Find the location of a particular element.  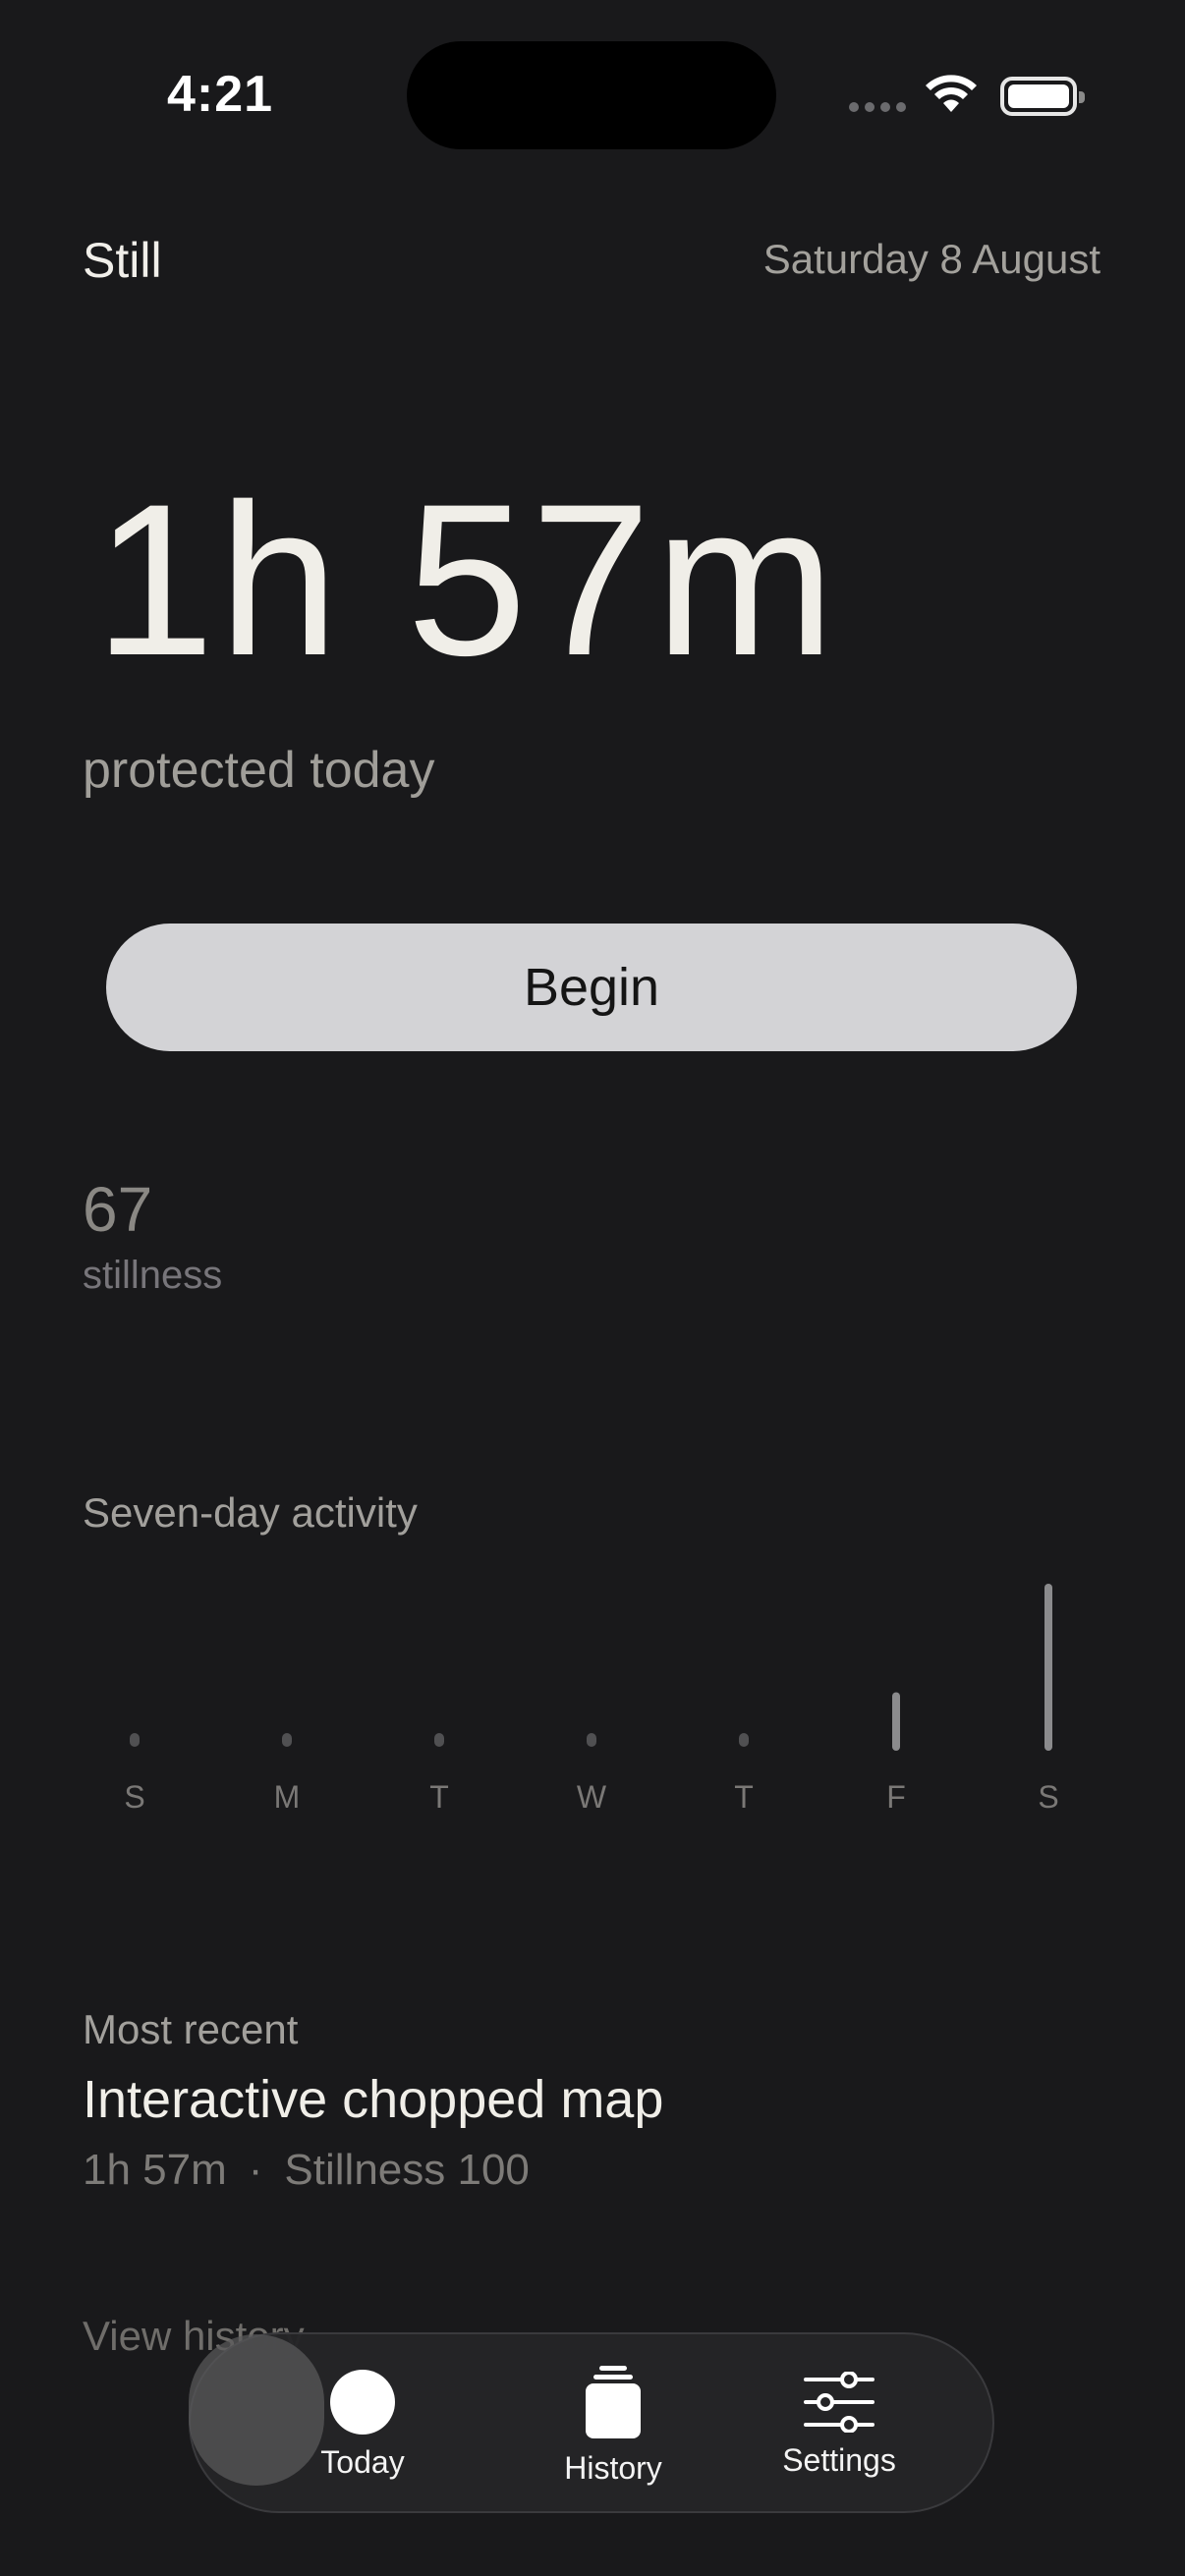

tab-settings: Settings is located at coordinates (839, 2424).